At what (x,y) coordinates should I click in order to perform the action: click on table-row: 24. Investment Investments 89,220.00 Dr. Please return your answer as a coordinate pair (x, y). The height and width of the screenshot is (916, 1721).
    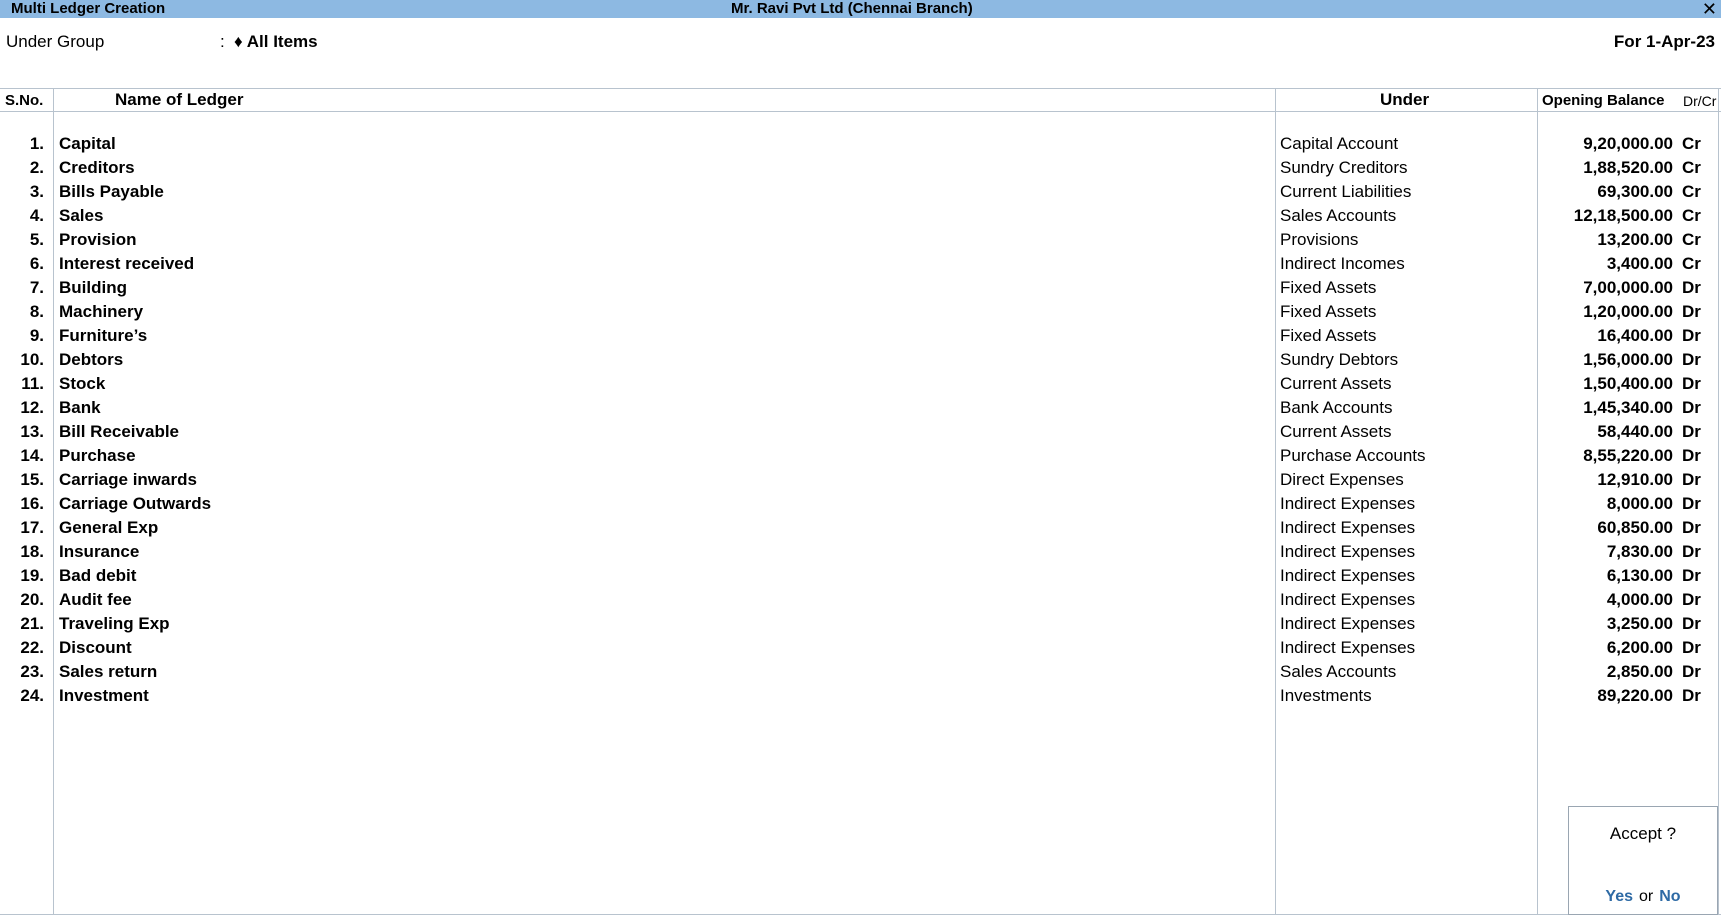
    Looking at the image, I should click on (860, 696).